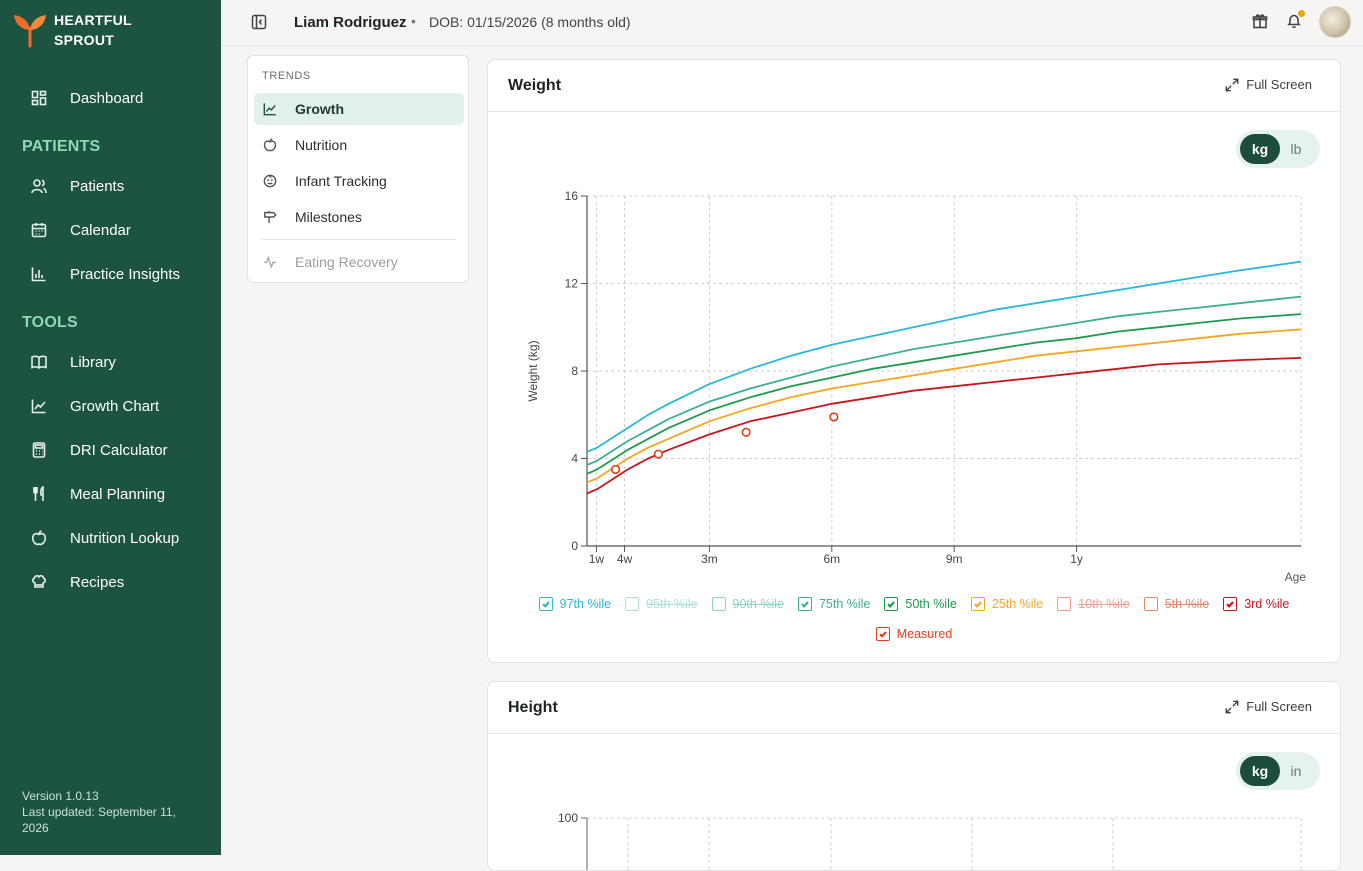  What do you see at coordinates (831, 559) in the screenshot?
I see `x-tick-label: 6m` at bounding box center [831, 559].